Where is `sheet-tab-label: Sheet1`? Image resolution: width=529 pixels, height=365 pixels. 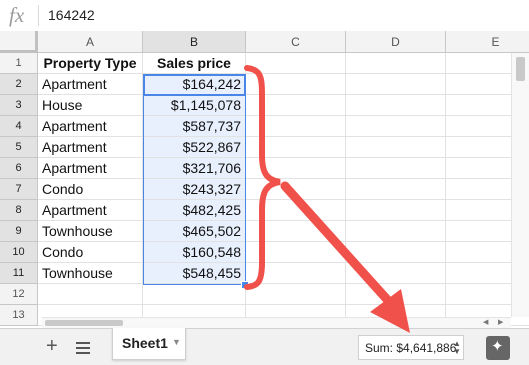
sheet-tab-label: Sheet1 is located at coordinates (145, 343).